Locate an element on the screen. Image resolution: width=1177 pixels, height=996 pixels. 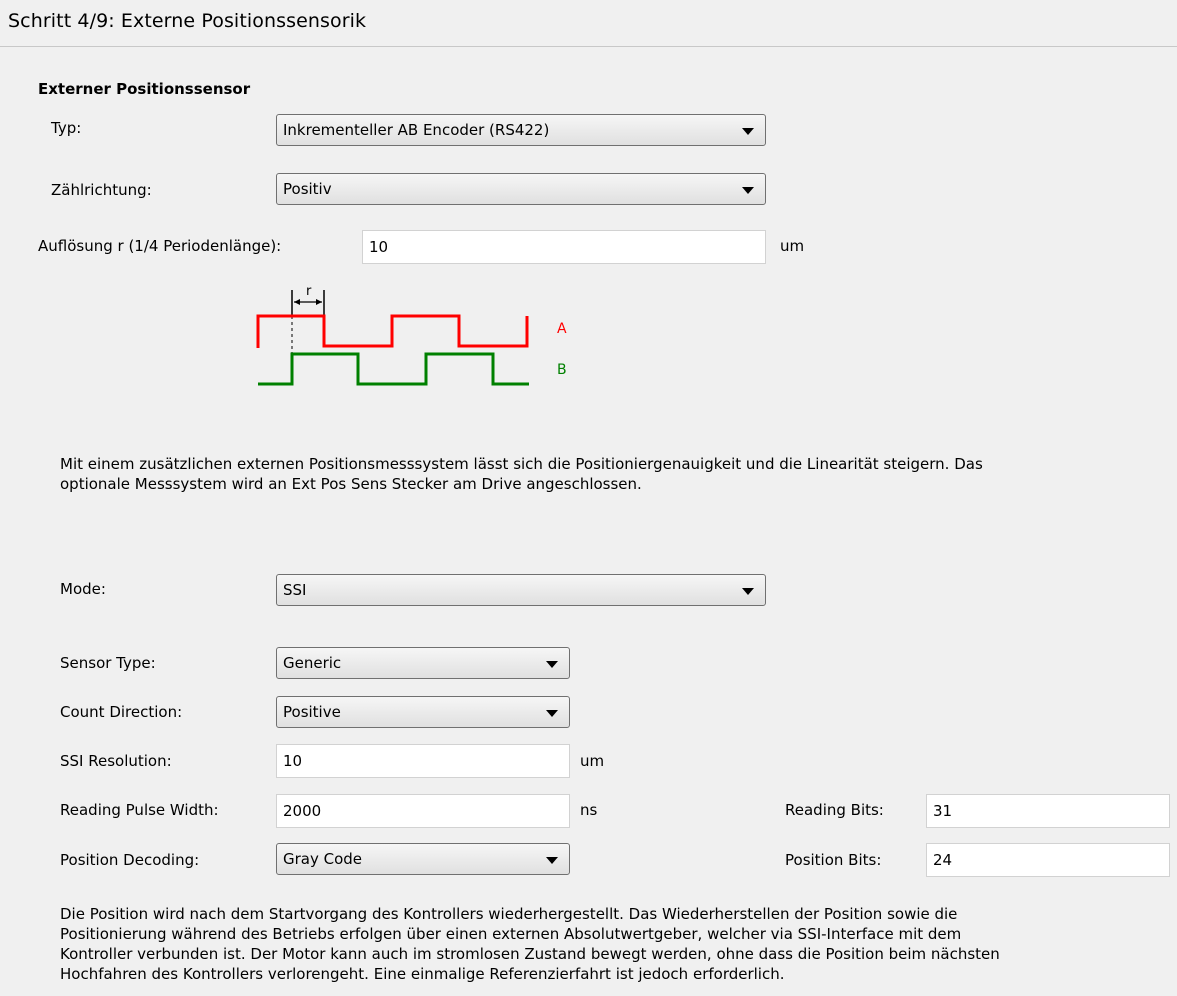
aufloesung-input: 10 is located at coordinates (564, 247).